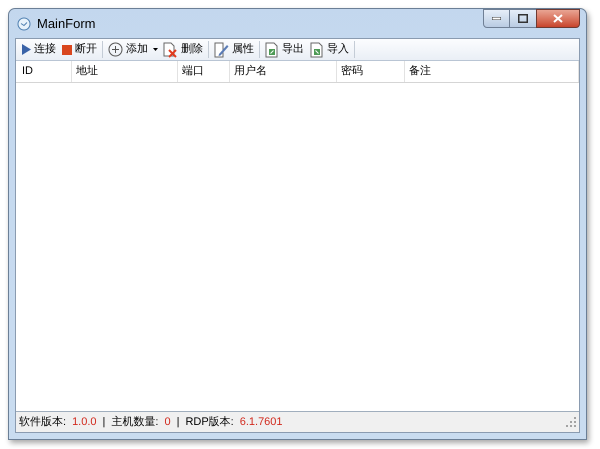 The image size is (600, 449). What do you see at coordinates (492, 71) in the screenshot?
I see `column-header: 备注` at bounding box center [492, 71].